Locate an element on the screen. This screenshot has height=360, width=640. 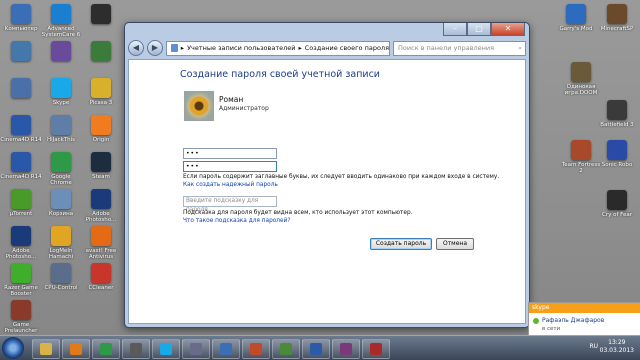
desktop-icon-label: Cinema4D R14 is located at coordinates (21, 177).